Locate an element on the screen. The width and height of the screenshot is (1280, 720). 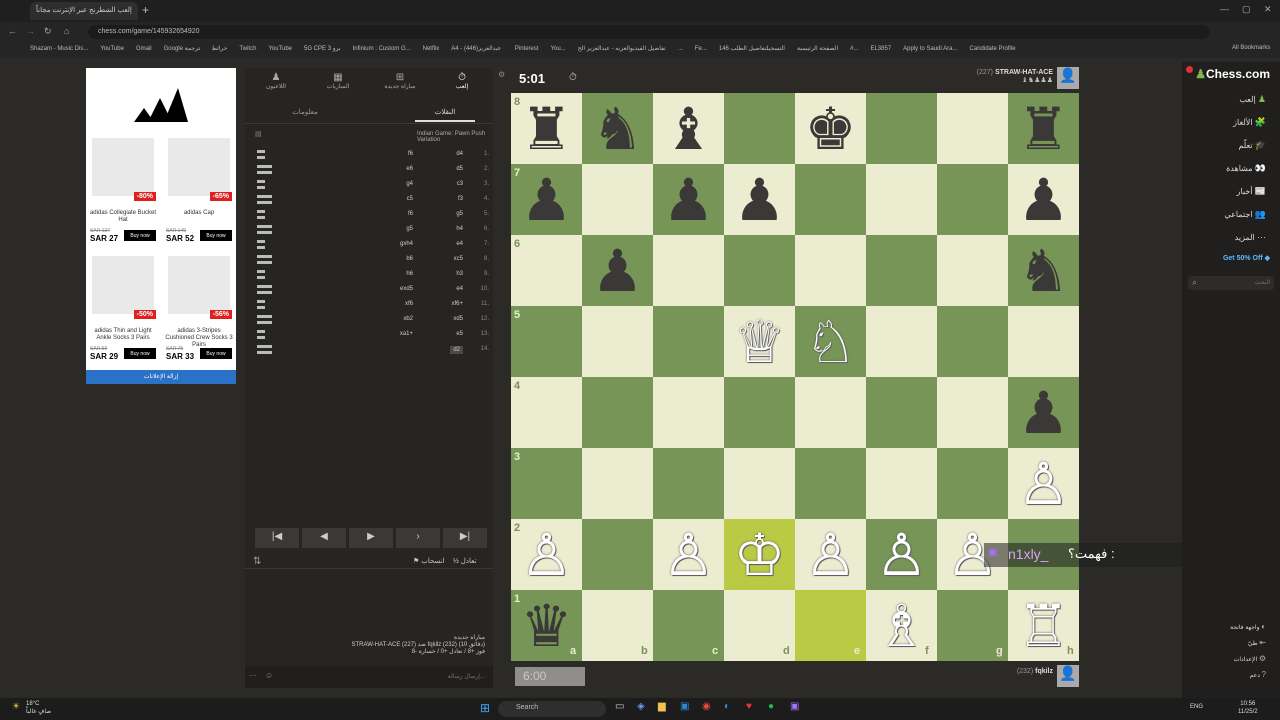
new-tab-button: + is located at coordinates (145, 10).